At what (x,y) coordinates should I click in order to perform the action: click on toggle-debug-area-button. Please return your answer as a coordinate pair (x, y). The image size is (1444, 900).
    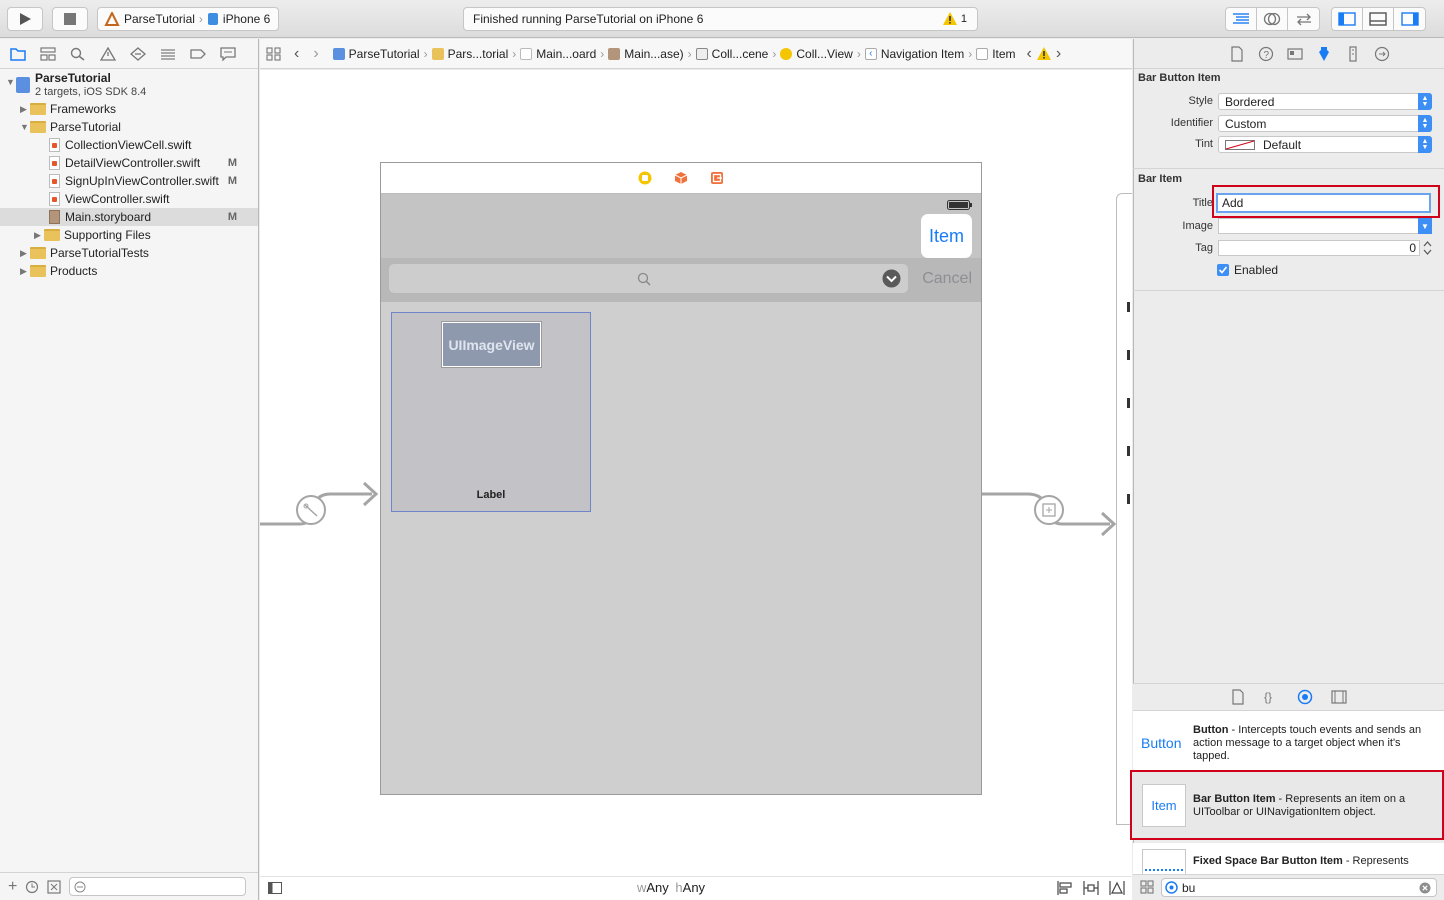
    Looking at the image, I should click on (1378, 19).